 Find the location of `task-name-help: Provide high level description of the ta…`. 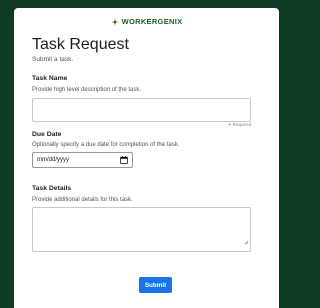

task-name-help: Provide high level description of the ta… is located at coordinates (87, 90).